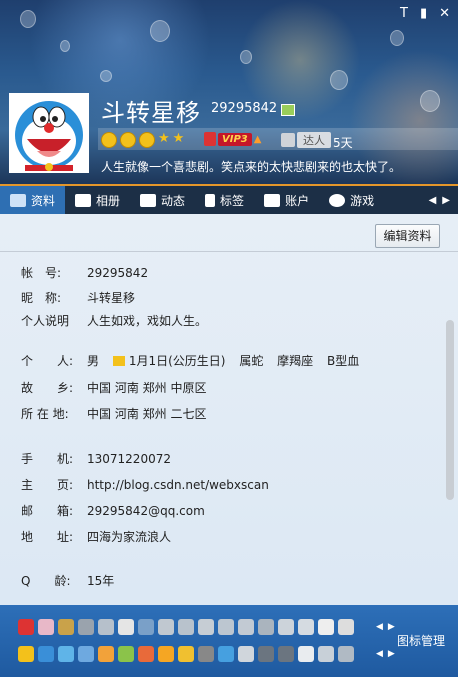  Describe the element at coordinates (266, 654) in the screenshot. I see `card-icon` at that location.